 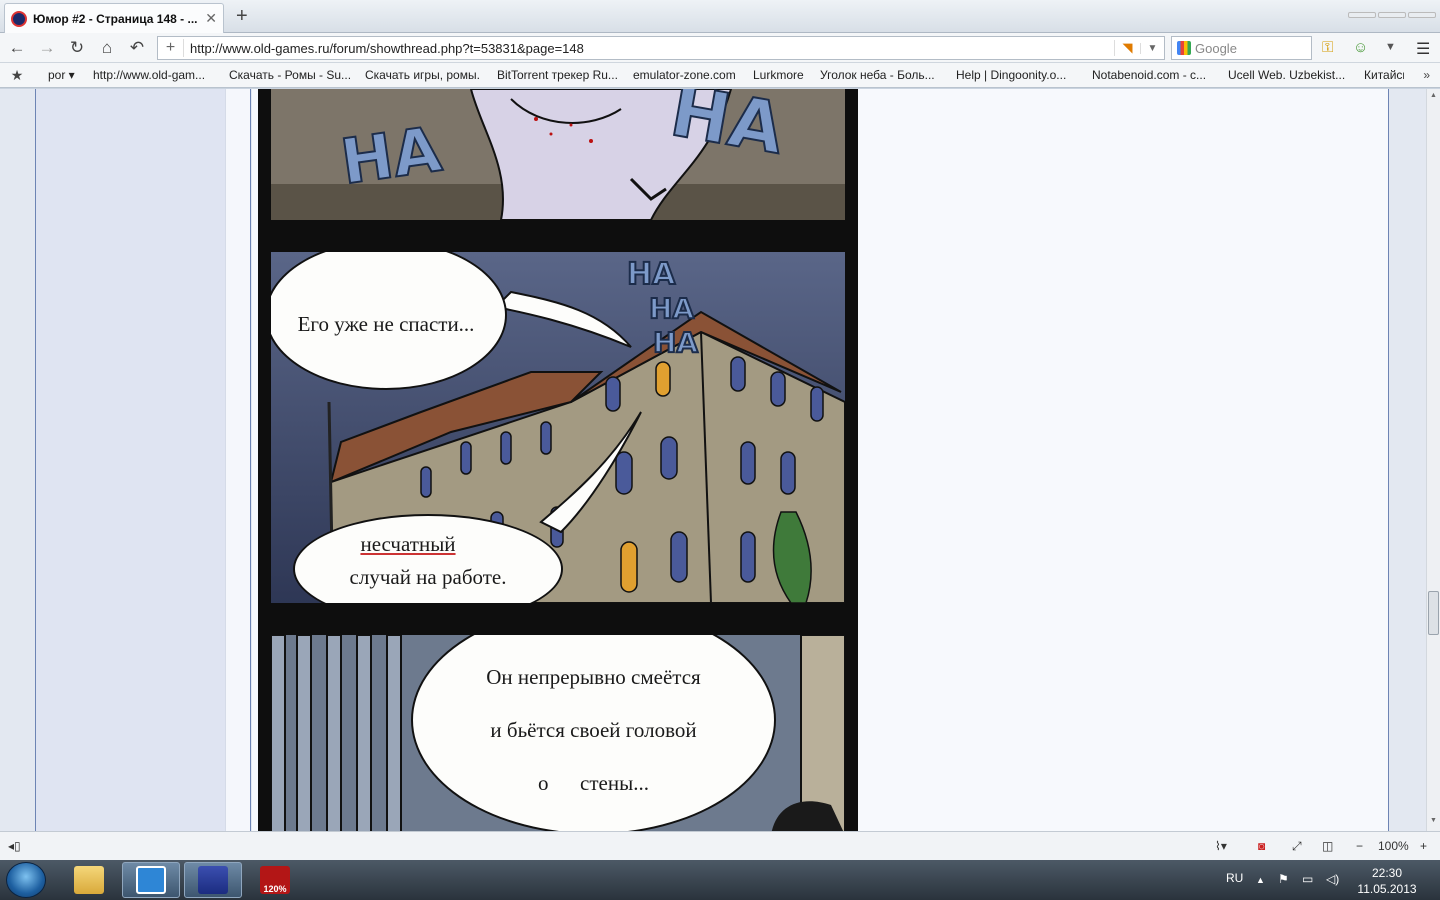 I want to click on taskbar-app-save, so click(x=213, y=880).